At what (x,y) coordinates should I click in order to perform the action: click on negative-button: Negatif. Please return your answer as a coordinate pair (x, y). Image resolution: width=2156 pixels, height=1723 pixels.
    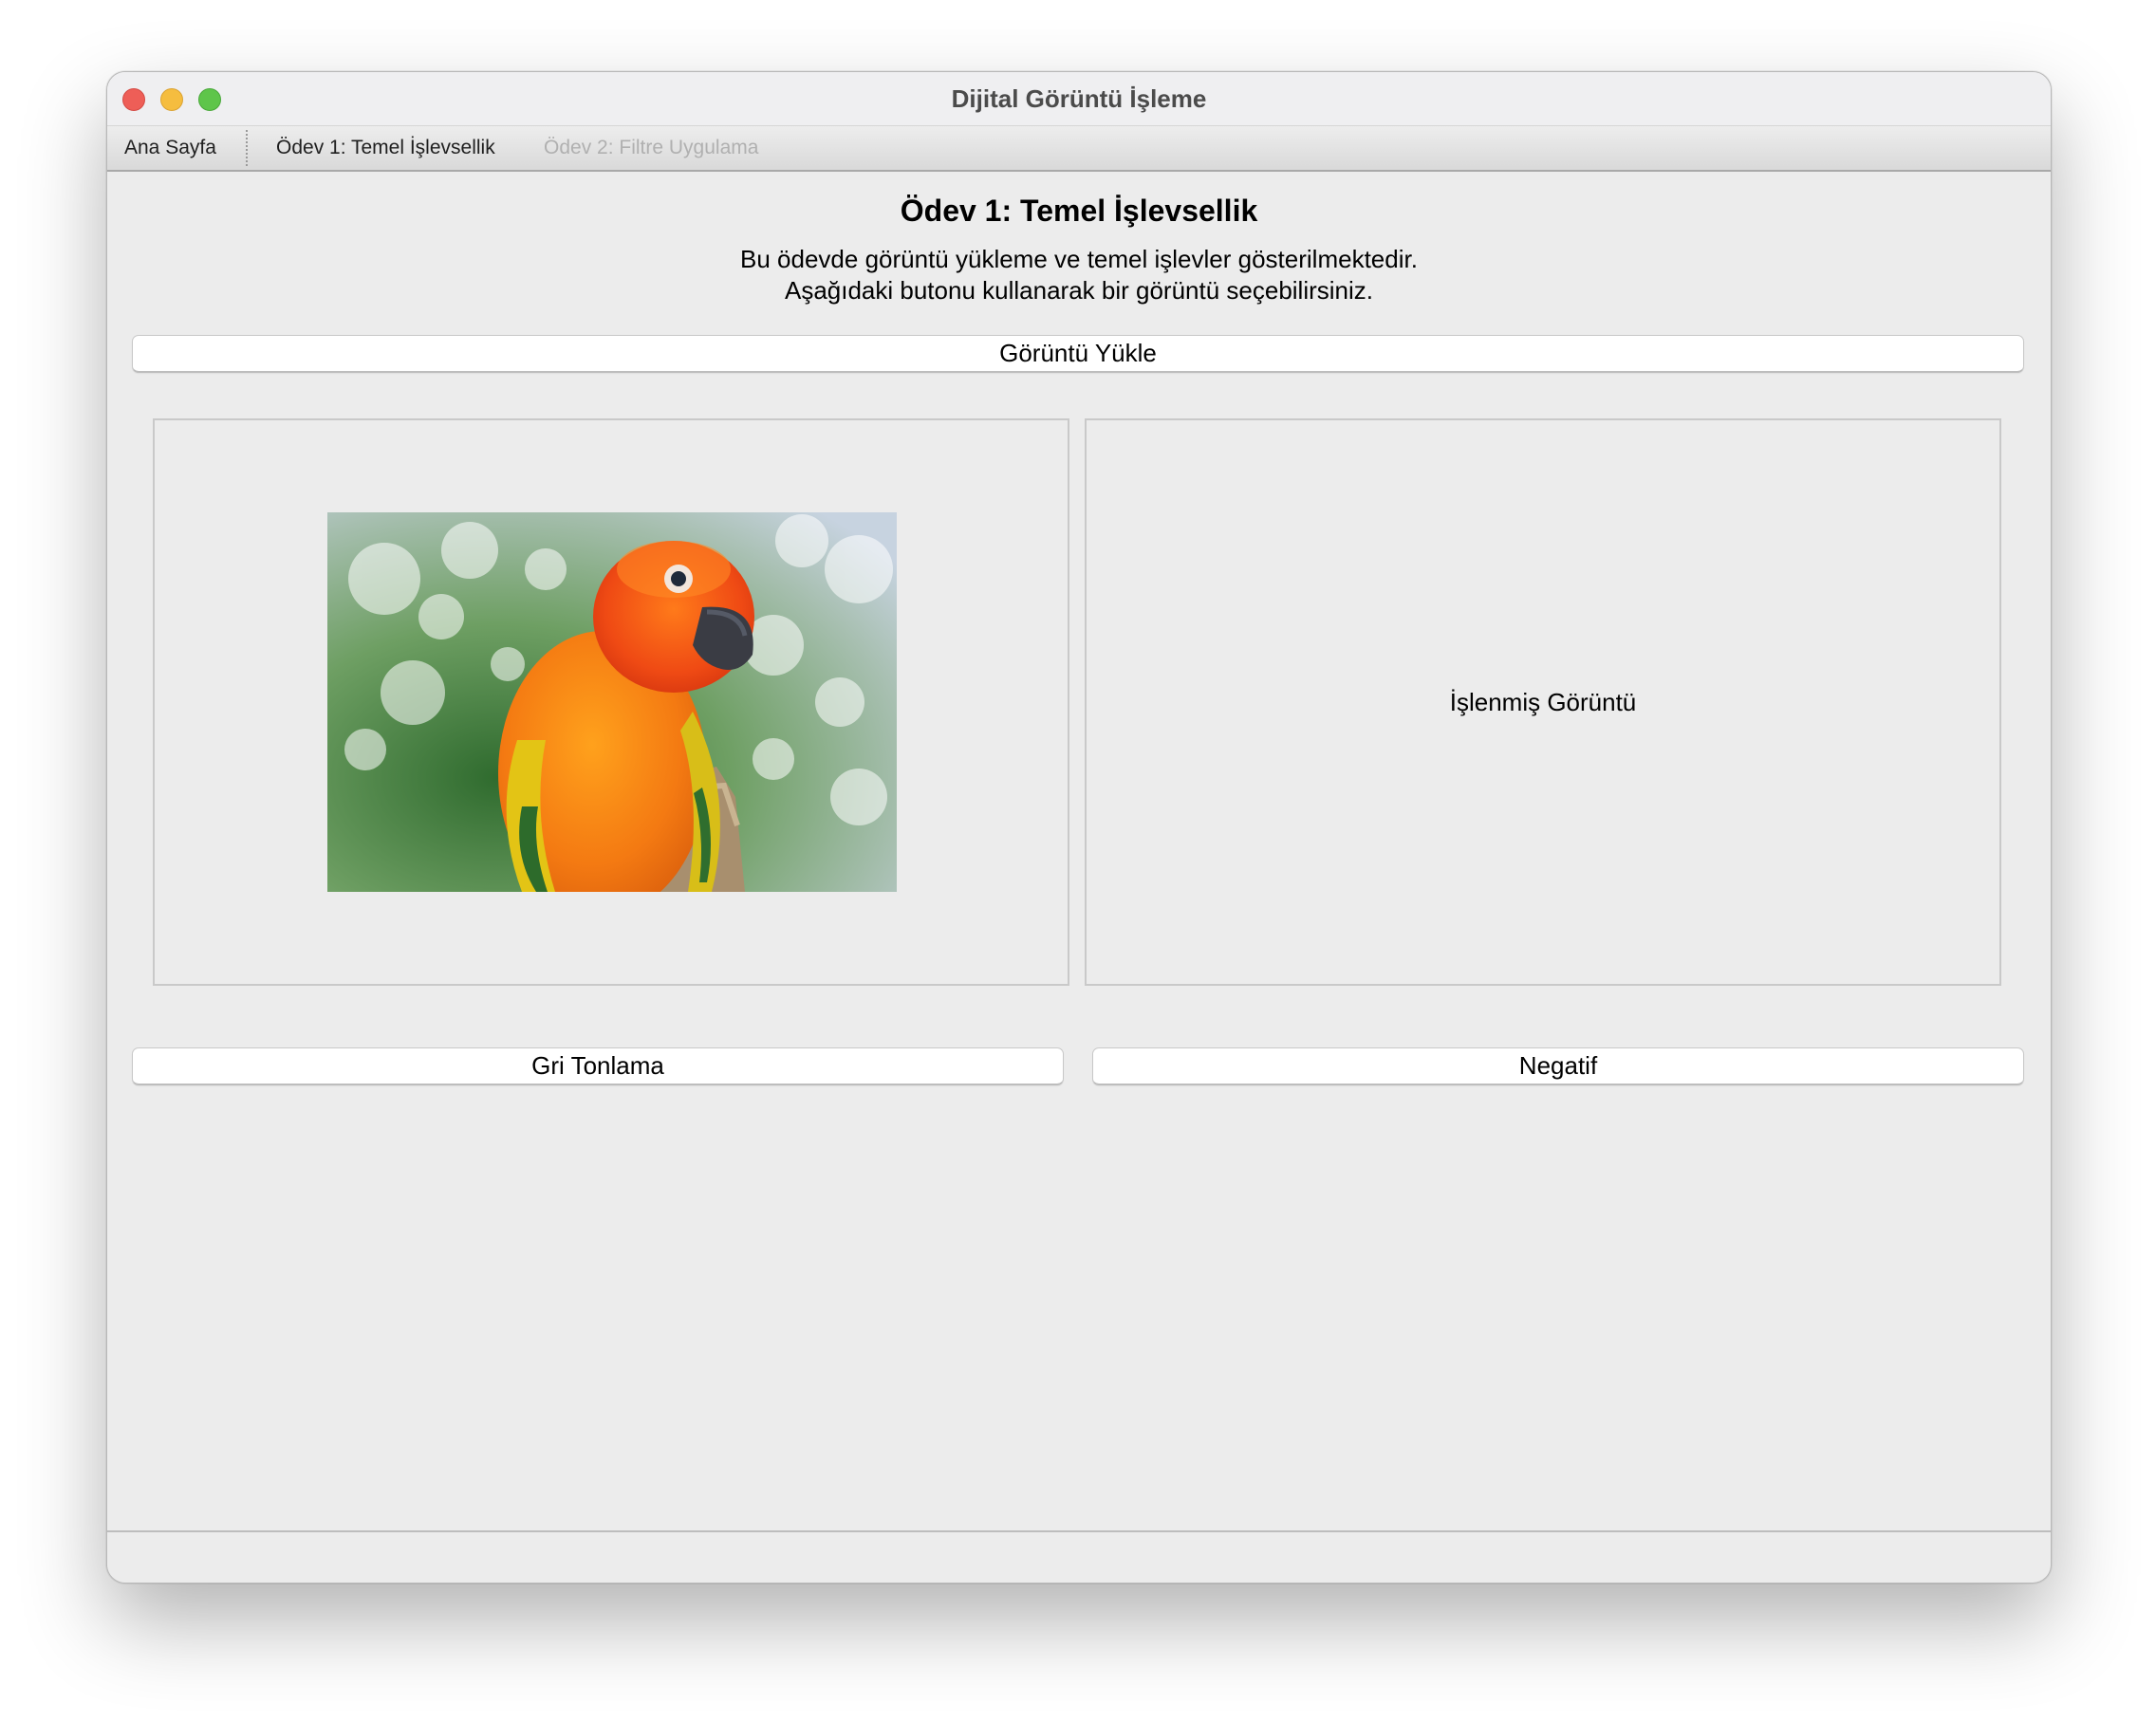
    Looking at the image, I should click on (1558, 1066).